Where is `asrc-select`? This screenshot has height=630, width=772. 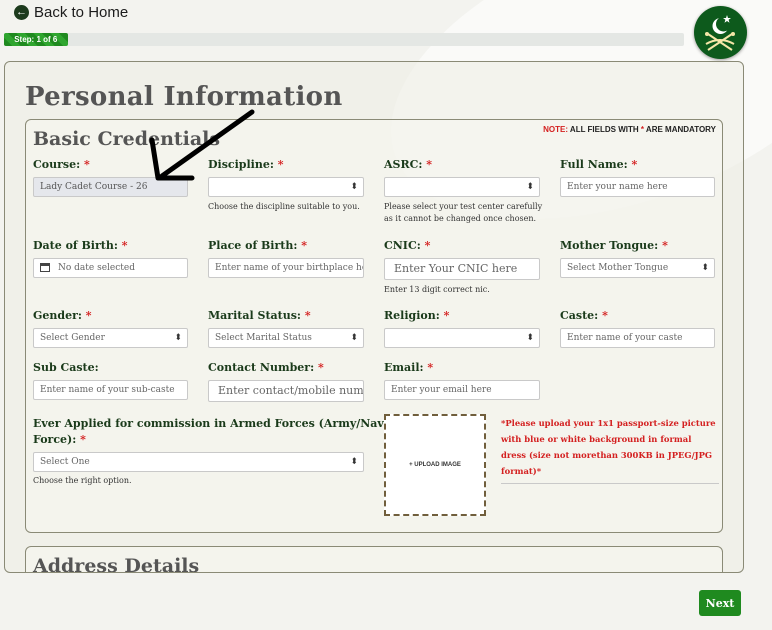
asrc-select is located at coordinates (462, 187).